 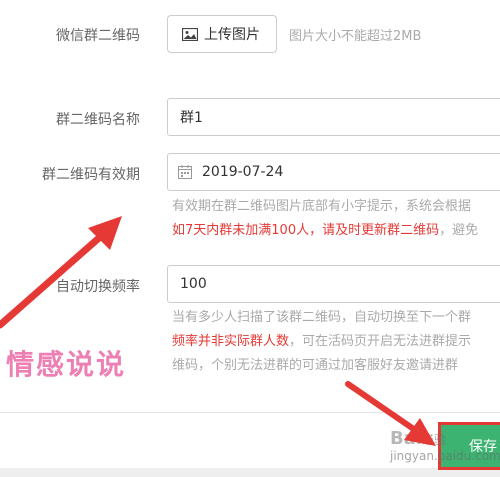 What do you see at coordinates (434, 440) in the screenshot?
I see `watermark-brand: 经验` at bounding box center [434, 440].